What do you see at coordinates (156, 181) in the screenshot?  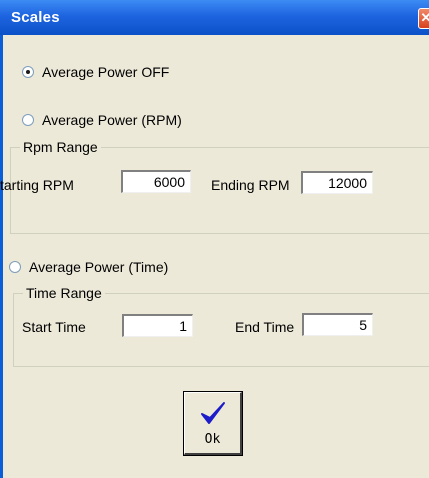 I see `starting-rpm-input: 6000` at bounding box center [156, 181].